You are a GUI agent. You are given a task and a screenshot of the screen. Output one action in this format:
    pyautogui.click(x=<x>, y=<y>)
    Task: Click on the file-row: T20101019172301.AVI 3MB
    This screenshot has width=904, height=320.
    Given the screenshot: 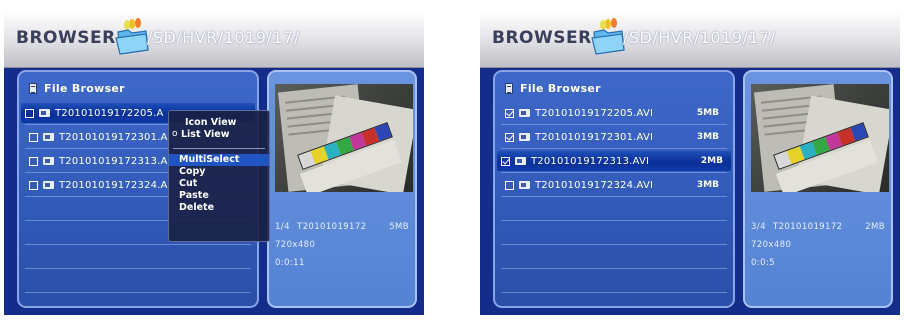 What is the action you would take?
    pyautogui.click(x=614, y=137)
    